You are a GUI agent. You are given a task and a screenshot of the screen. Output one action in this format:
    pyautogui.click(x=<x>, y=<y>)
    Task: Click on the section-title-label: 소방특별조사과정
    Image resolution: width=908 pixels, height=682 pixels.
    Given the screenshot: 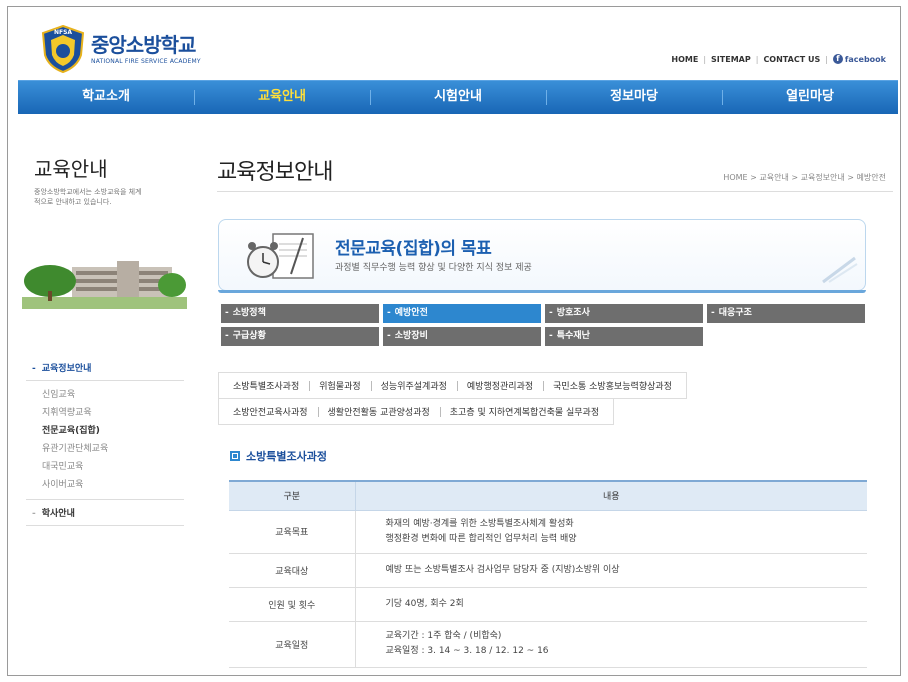 What is the action you would take?
    pyautogui.click(x=286, y=456)
    